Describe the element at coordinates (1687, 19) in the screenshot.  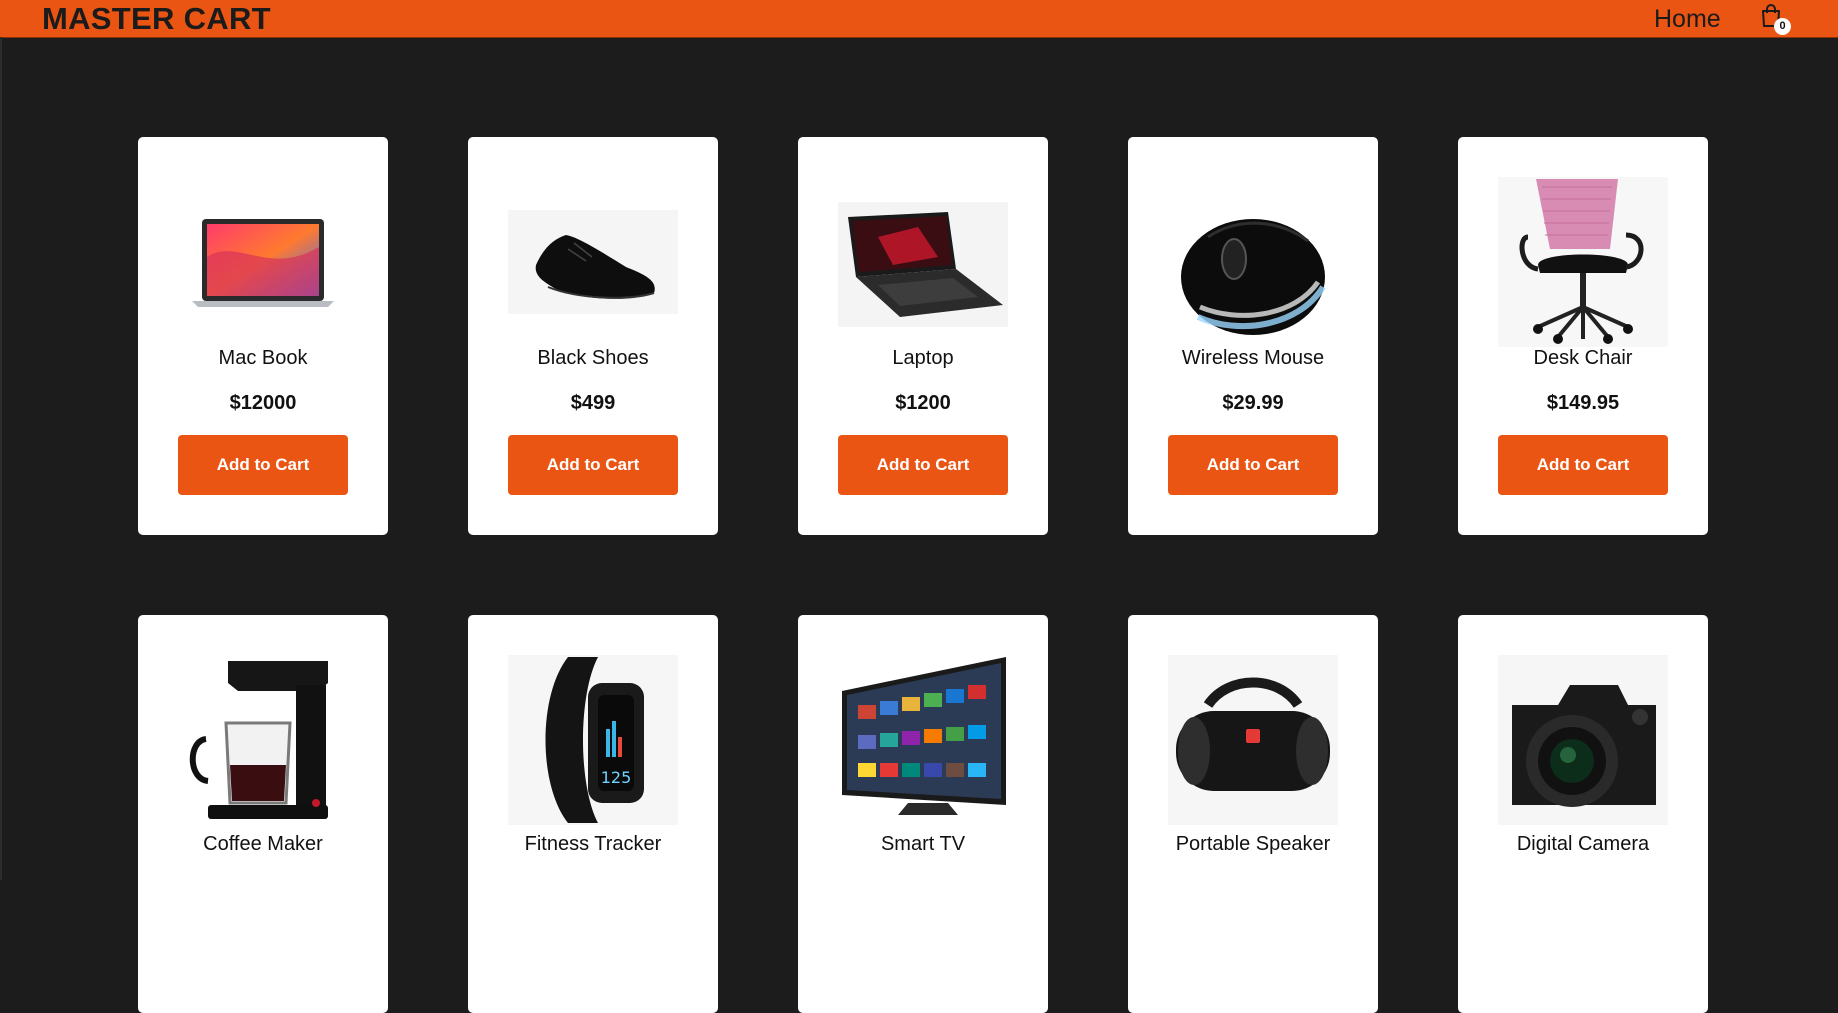
I see `nav-home-link: Home` at that location.